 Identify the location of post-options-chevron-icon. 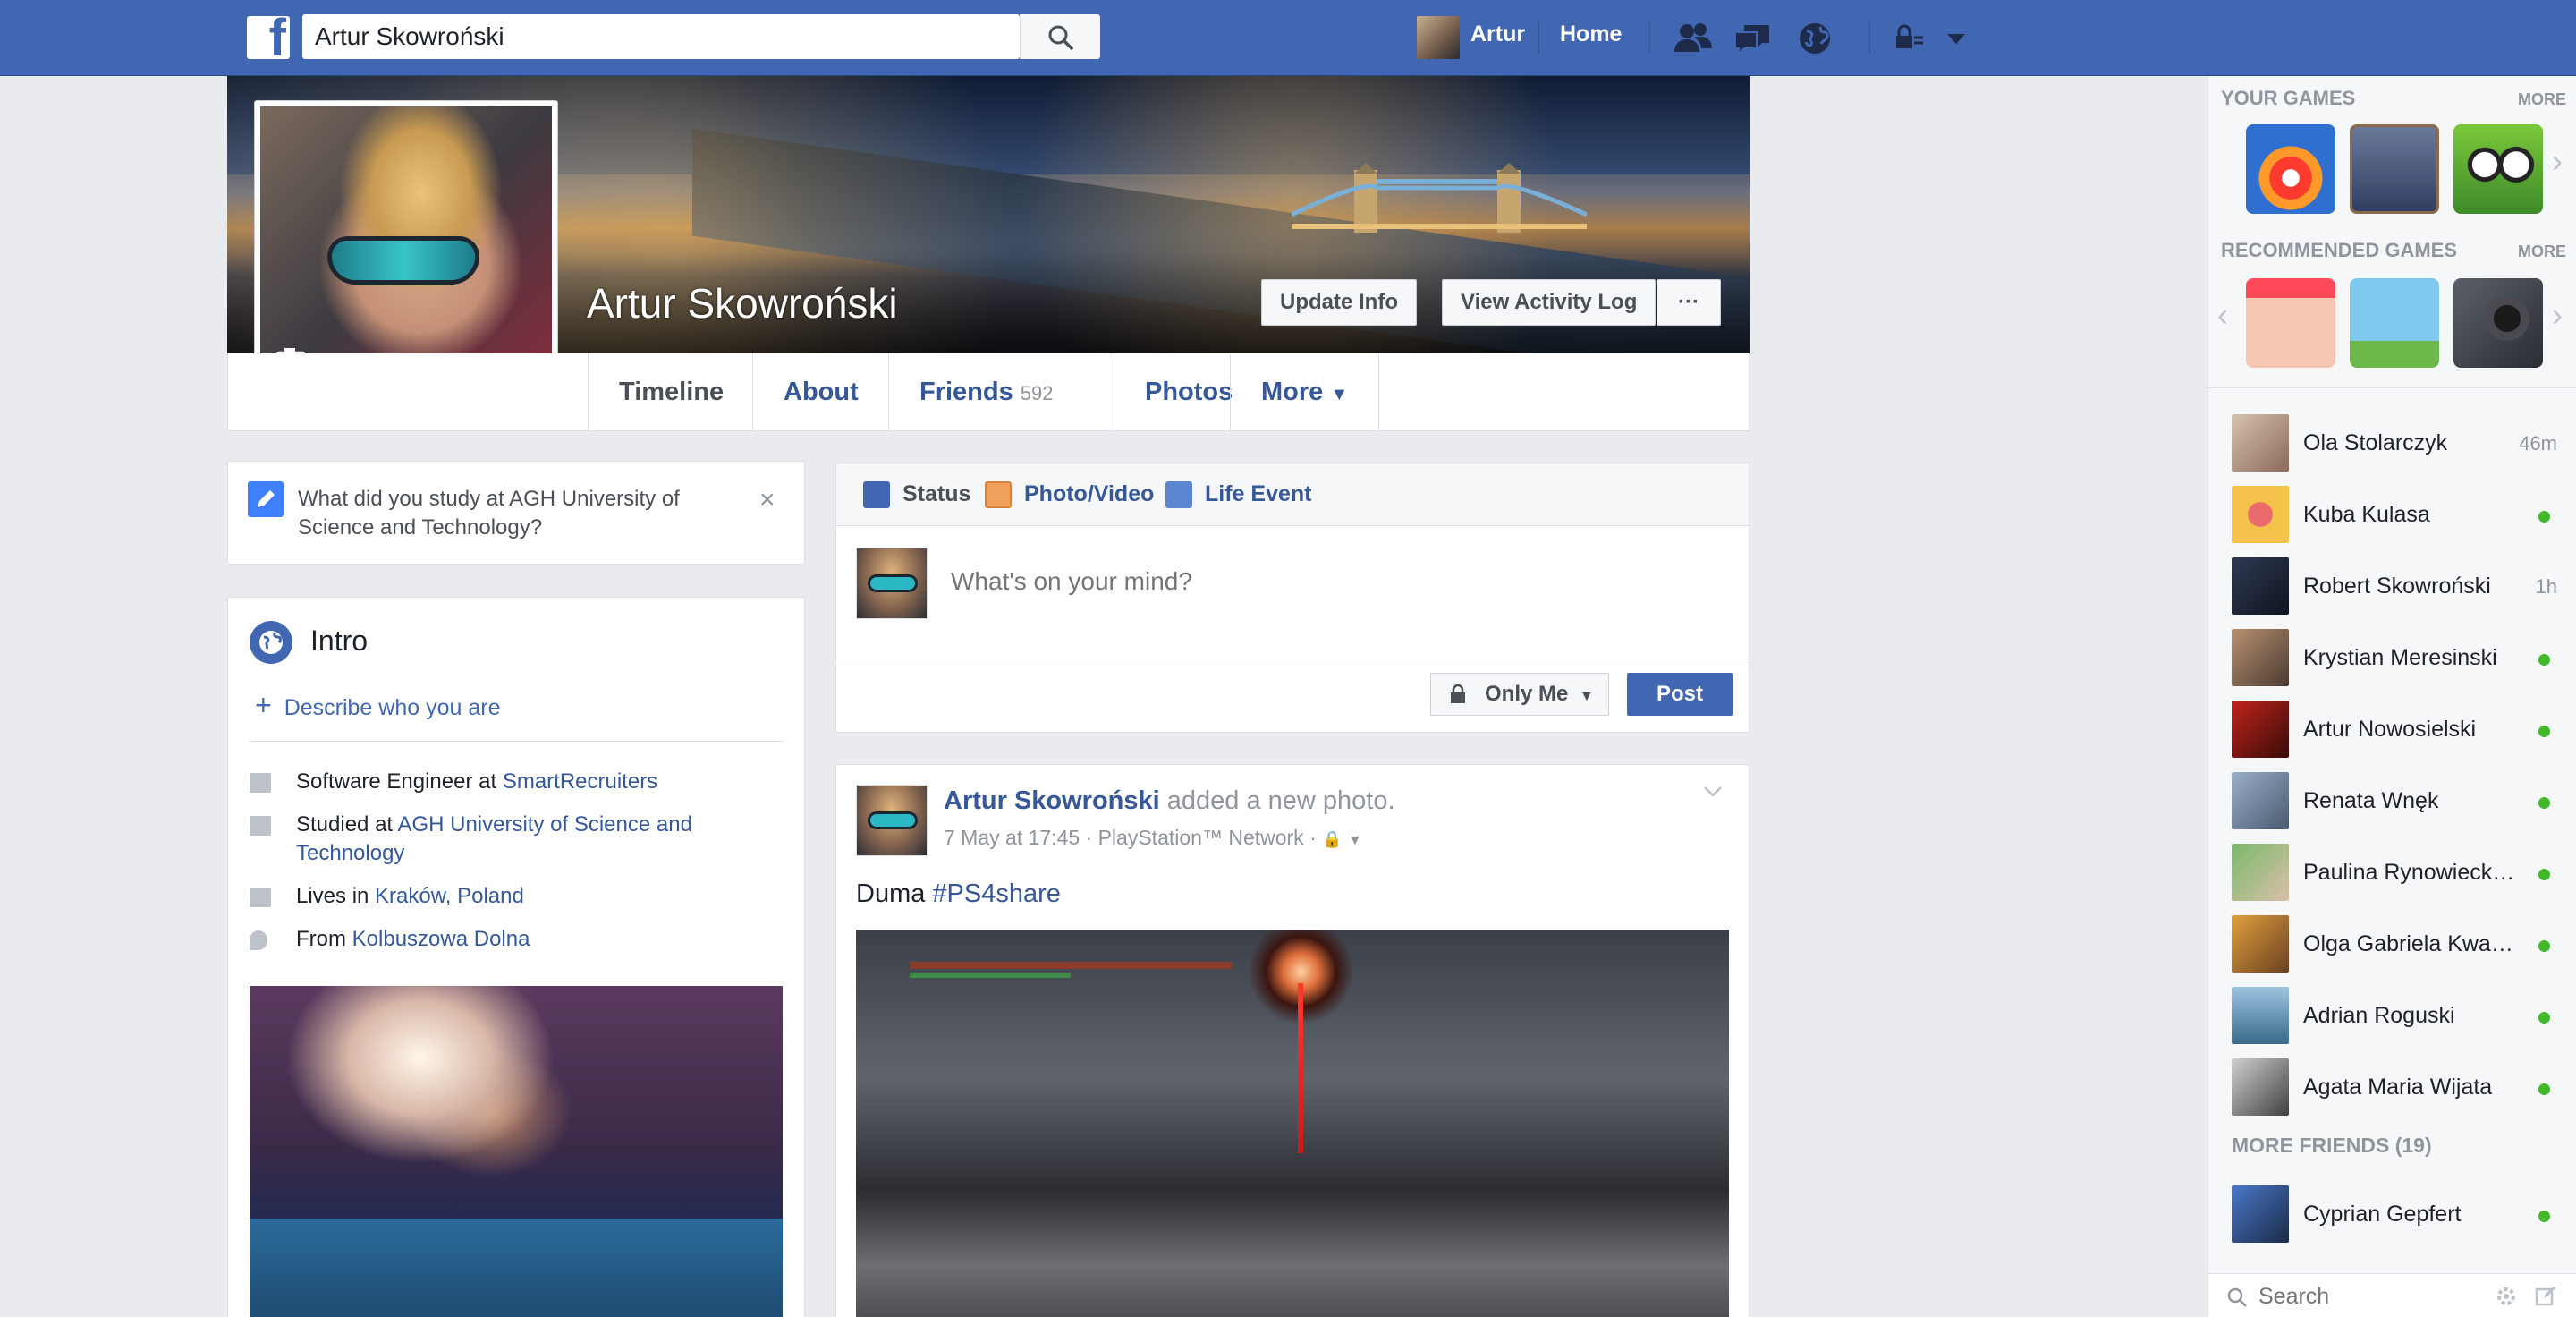
(1713, 792).